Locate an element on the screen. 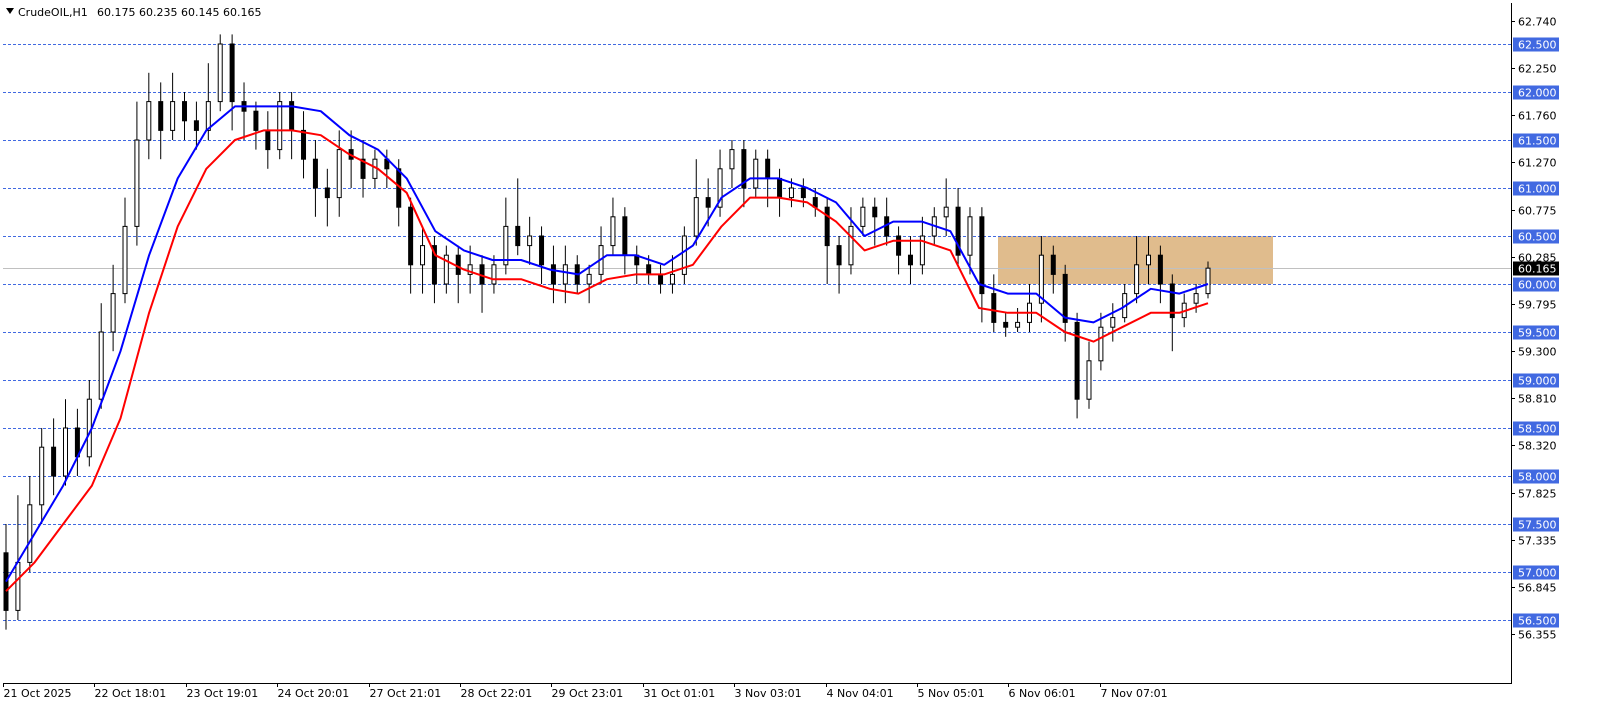 The height and width of the screenshot is (702, 1614). x-tick-label: 28 Oct 22:01 is located at coordinates (497, 692).